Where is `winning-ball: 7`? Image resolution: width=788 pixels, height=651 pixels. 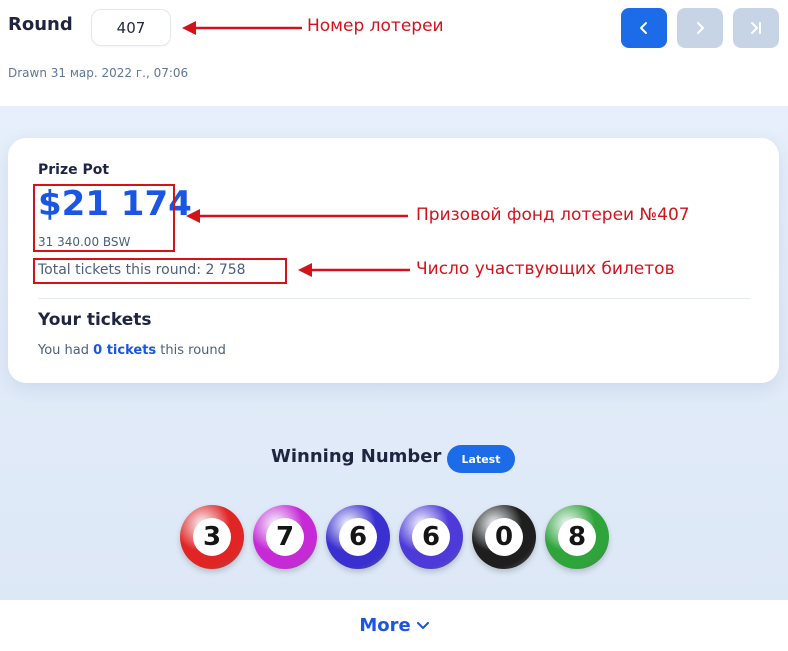
winning-ball: 7 is located at coordinates (285, 537).